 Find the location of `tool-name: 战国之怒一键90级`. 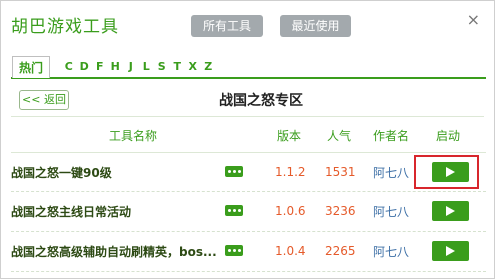

tool-name: 战国之怒一键90级 is located at coordinates (61, 172).